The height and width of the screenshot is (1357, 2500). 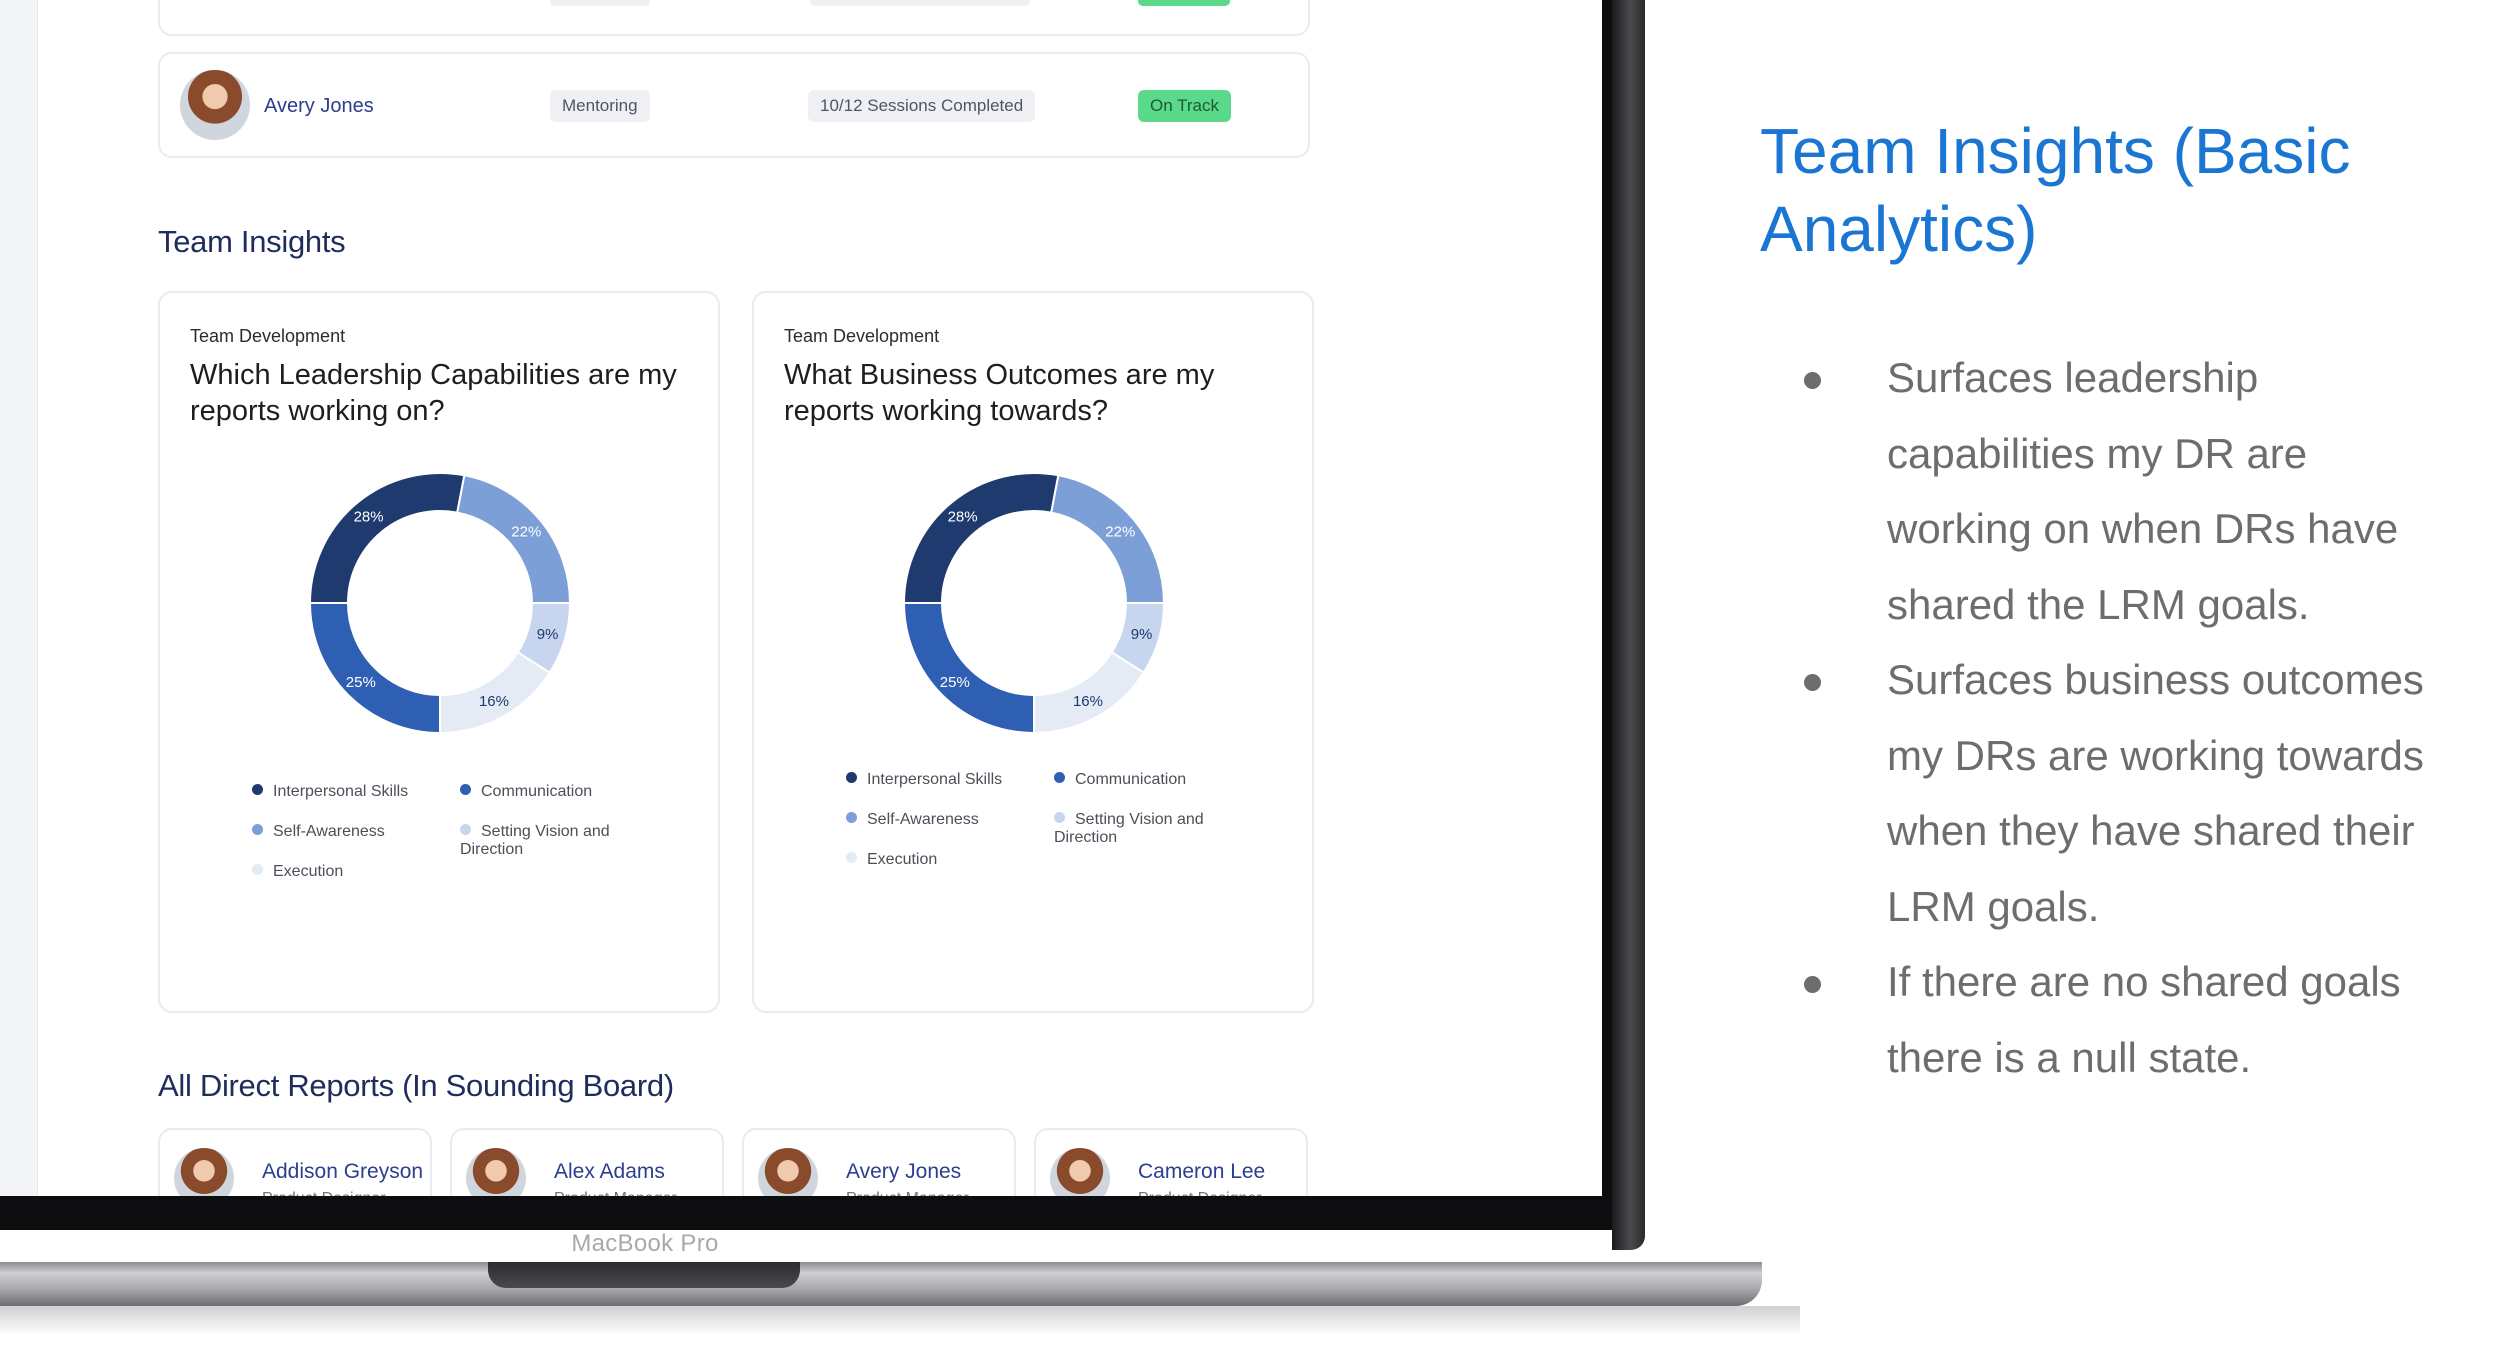 What do you see at coordinates (1201, 1172) in the screenshot?
I see `report-name: Cameron Lee` at bounding box center [1201, 1172].